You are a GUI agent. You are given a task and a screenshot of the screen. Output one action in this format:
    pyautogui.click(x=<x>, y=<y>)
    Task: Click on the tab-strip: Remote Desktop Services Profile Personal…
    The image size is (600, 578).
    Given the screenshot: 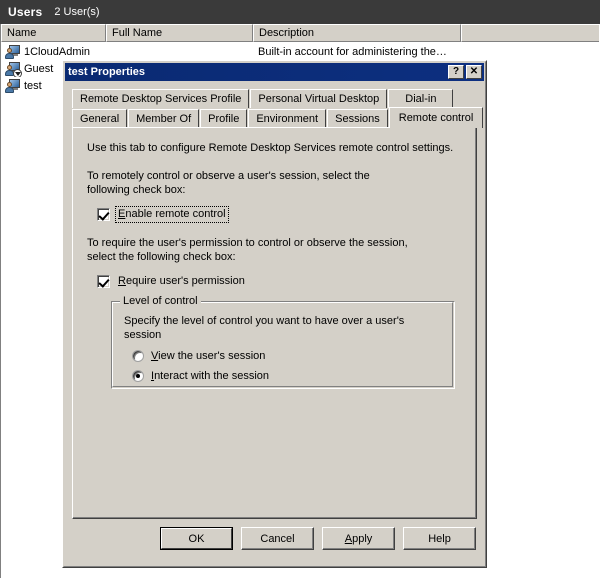 What is the action you would take?
    pyautogui.click(x=278, y=107)
    